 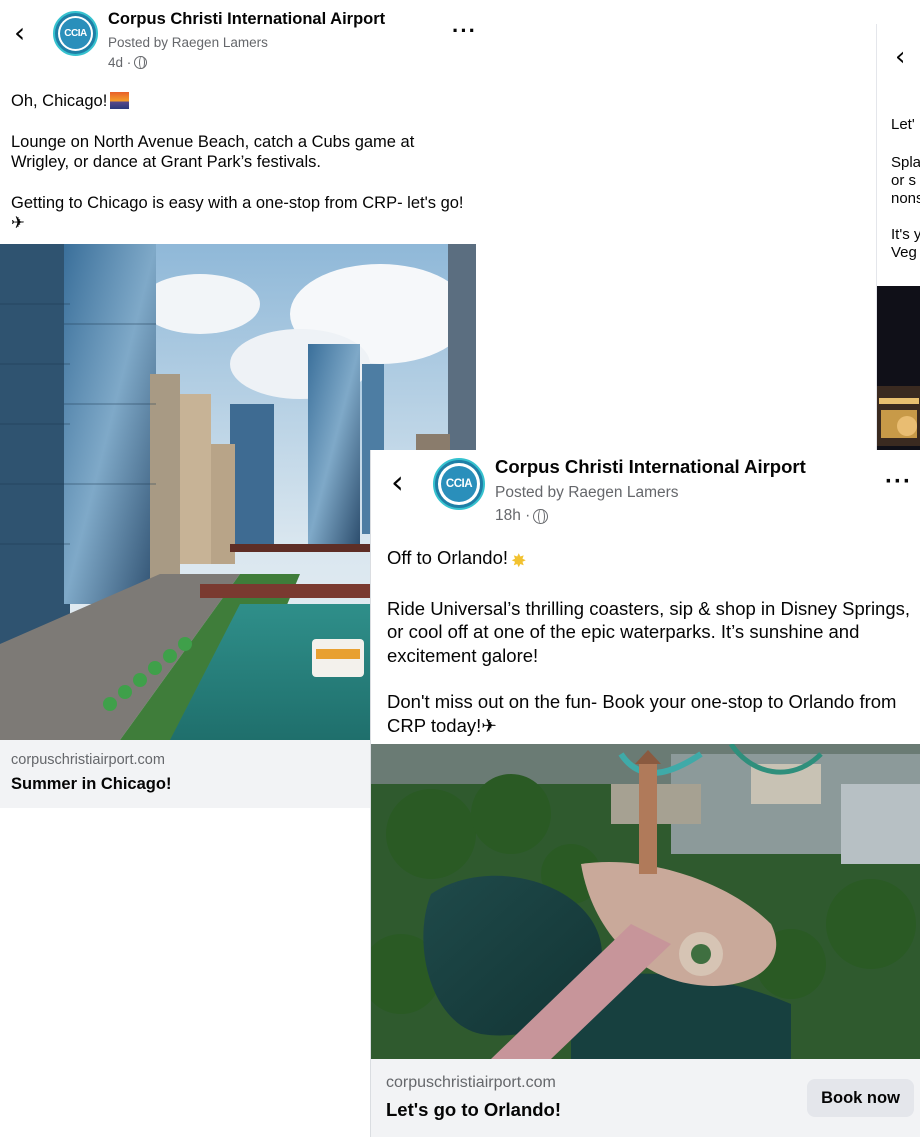 What do you see at coordinates (474, 1109) in the screenshot?
I see `link-title: Let's go to Orlando!` at bounding box center [474, 1109].